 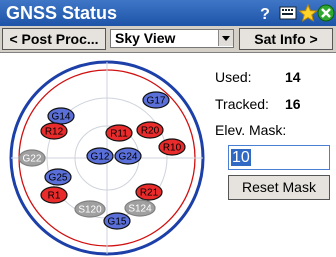 I want to click on satellite-r20: R20, so click(x=150, y=130).